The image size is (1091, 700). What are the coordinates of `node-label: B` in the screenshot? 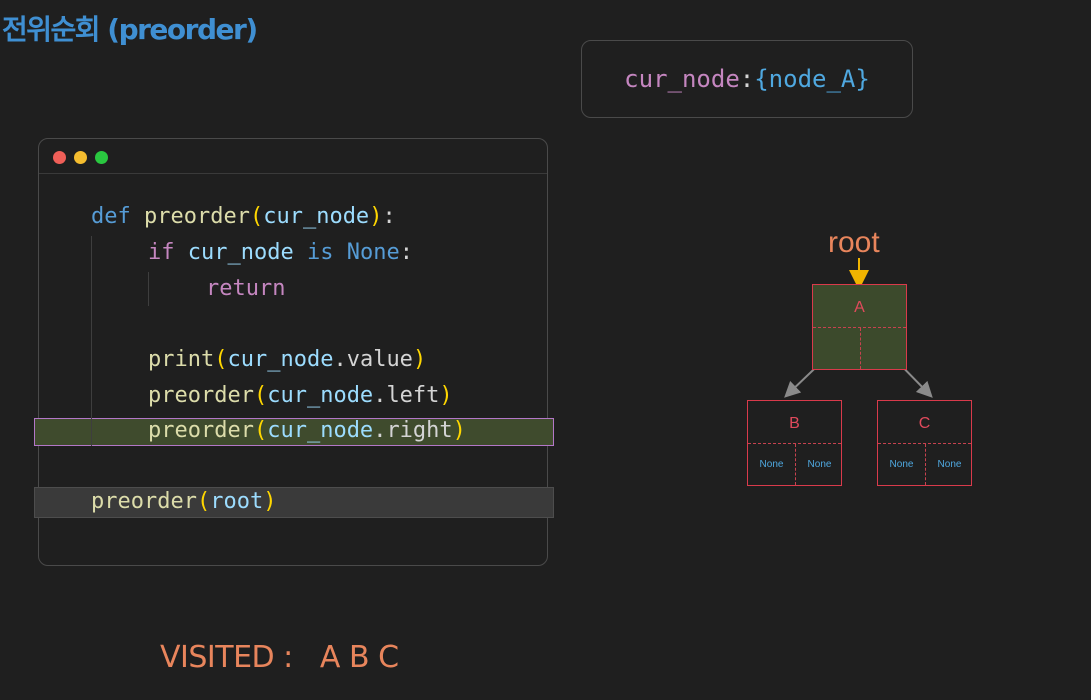 It's located at (794, 423).